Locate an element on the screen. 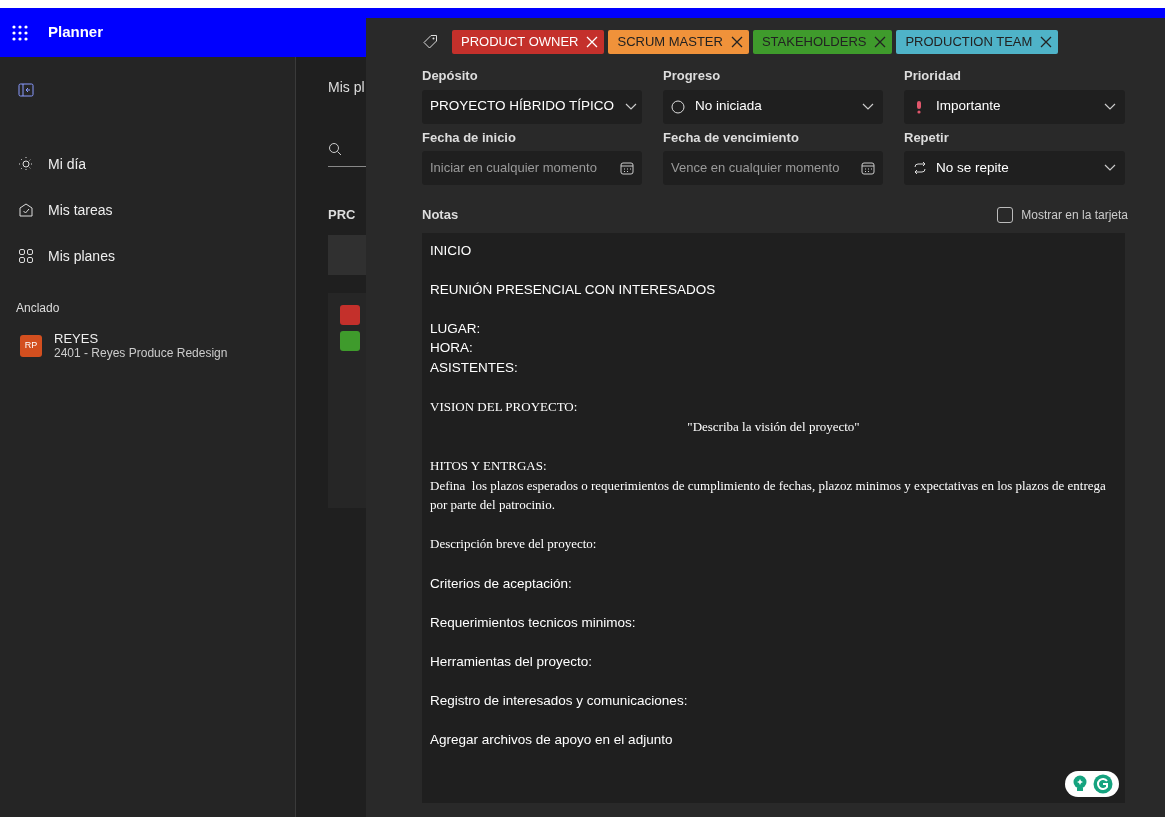 Image resolution: width=1165 pixels, height=817 pixels. note-line: ASISTENTES: is located at coordinates (474, 368).